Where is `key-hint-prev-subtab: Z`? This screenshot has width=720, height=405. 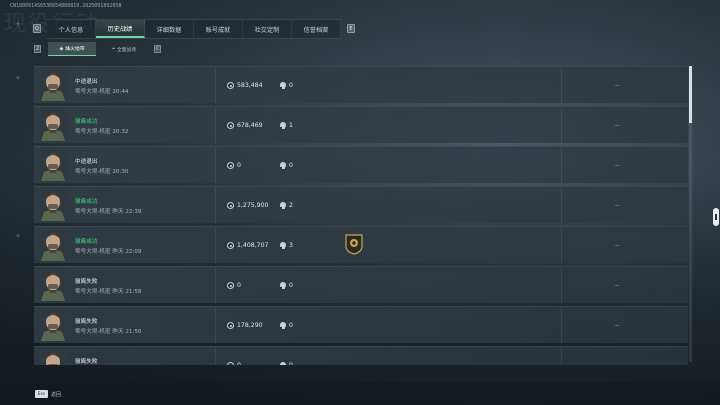 key-hint-prev-subtab: Z is located at coordinates (37, 49).